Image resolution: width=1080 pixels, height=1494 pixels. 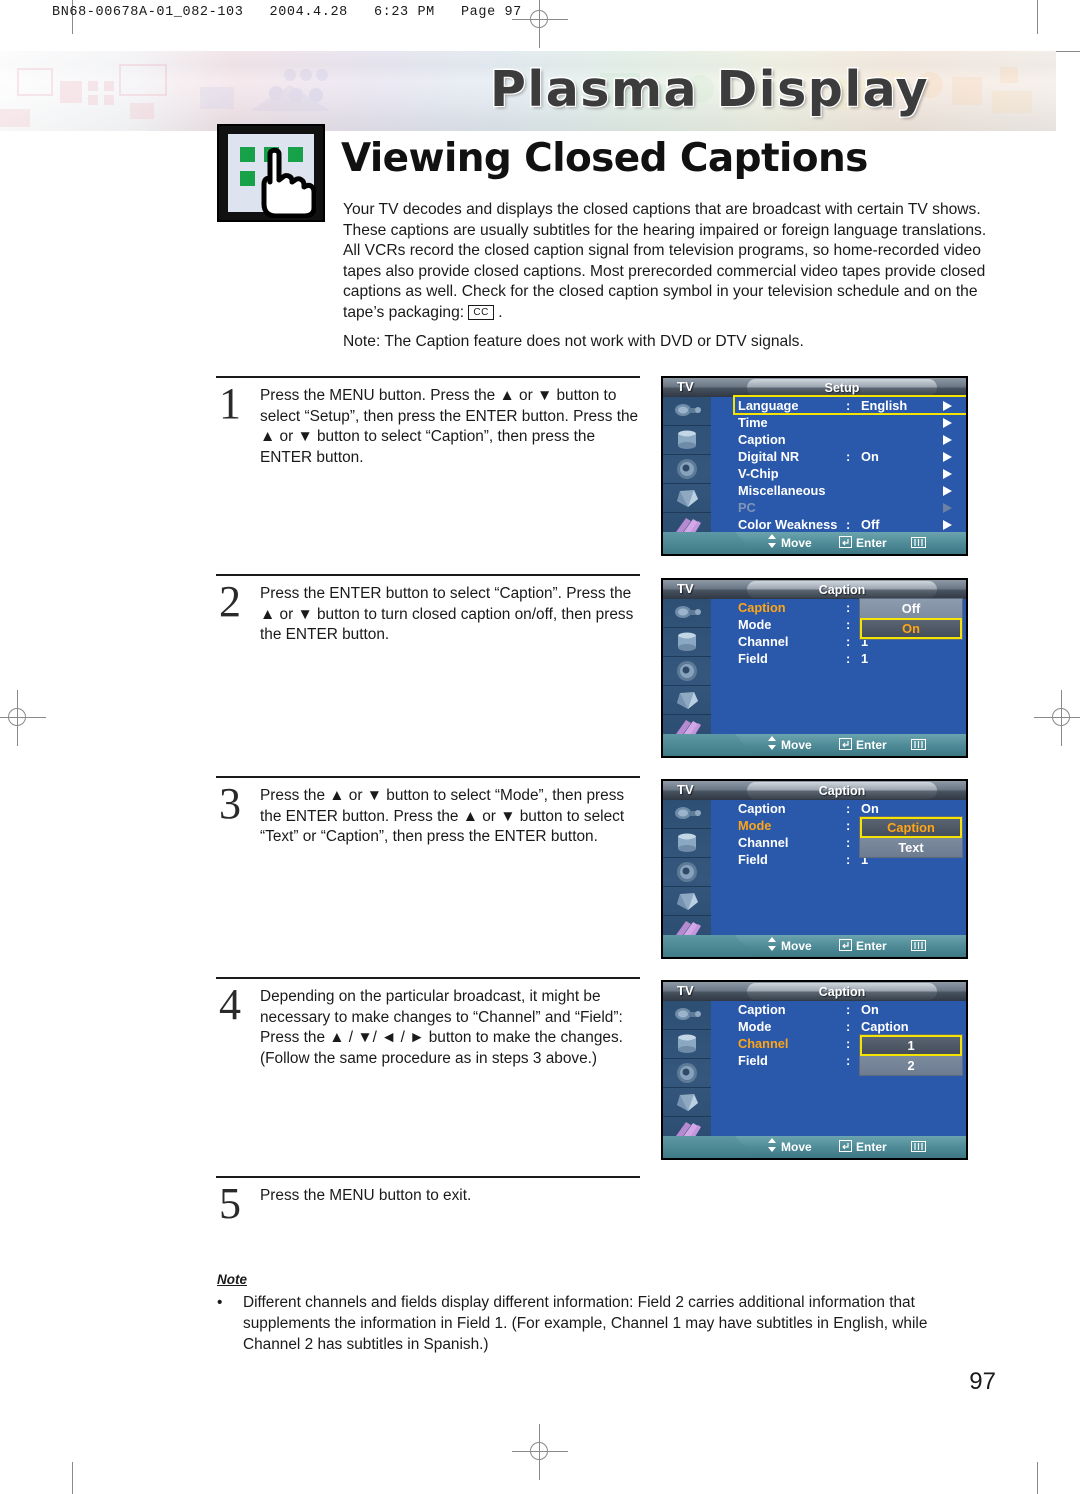 I want to click on page-title: Viewing Closed Captions, so click(x=604, y=158).